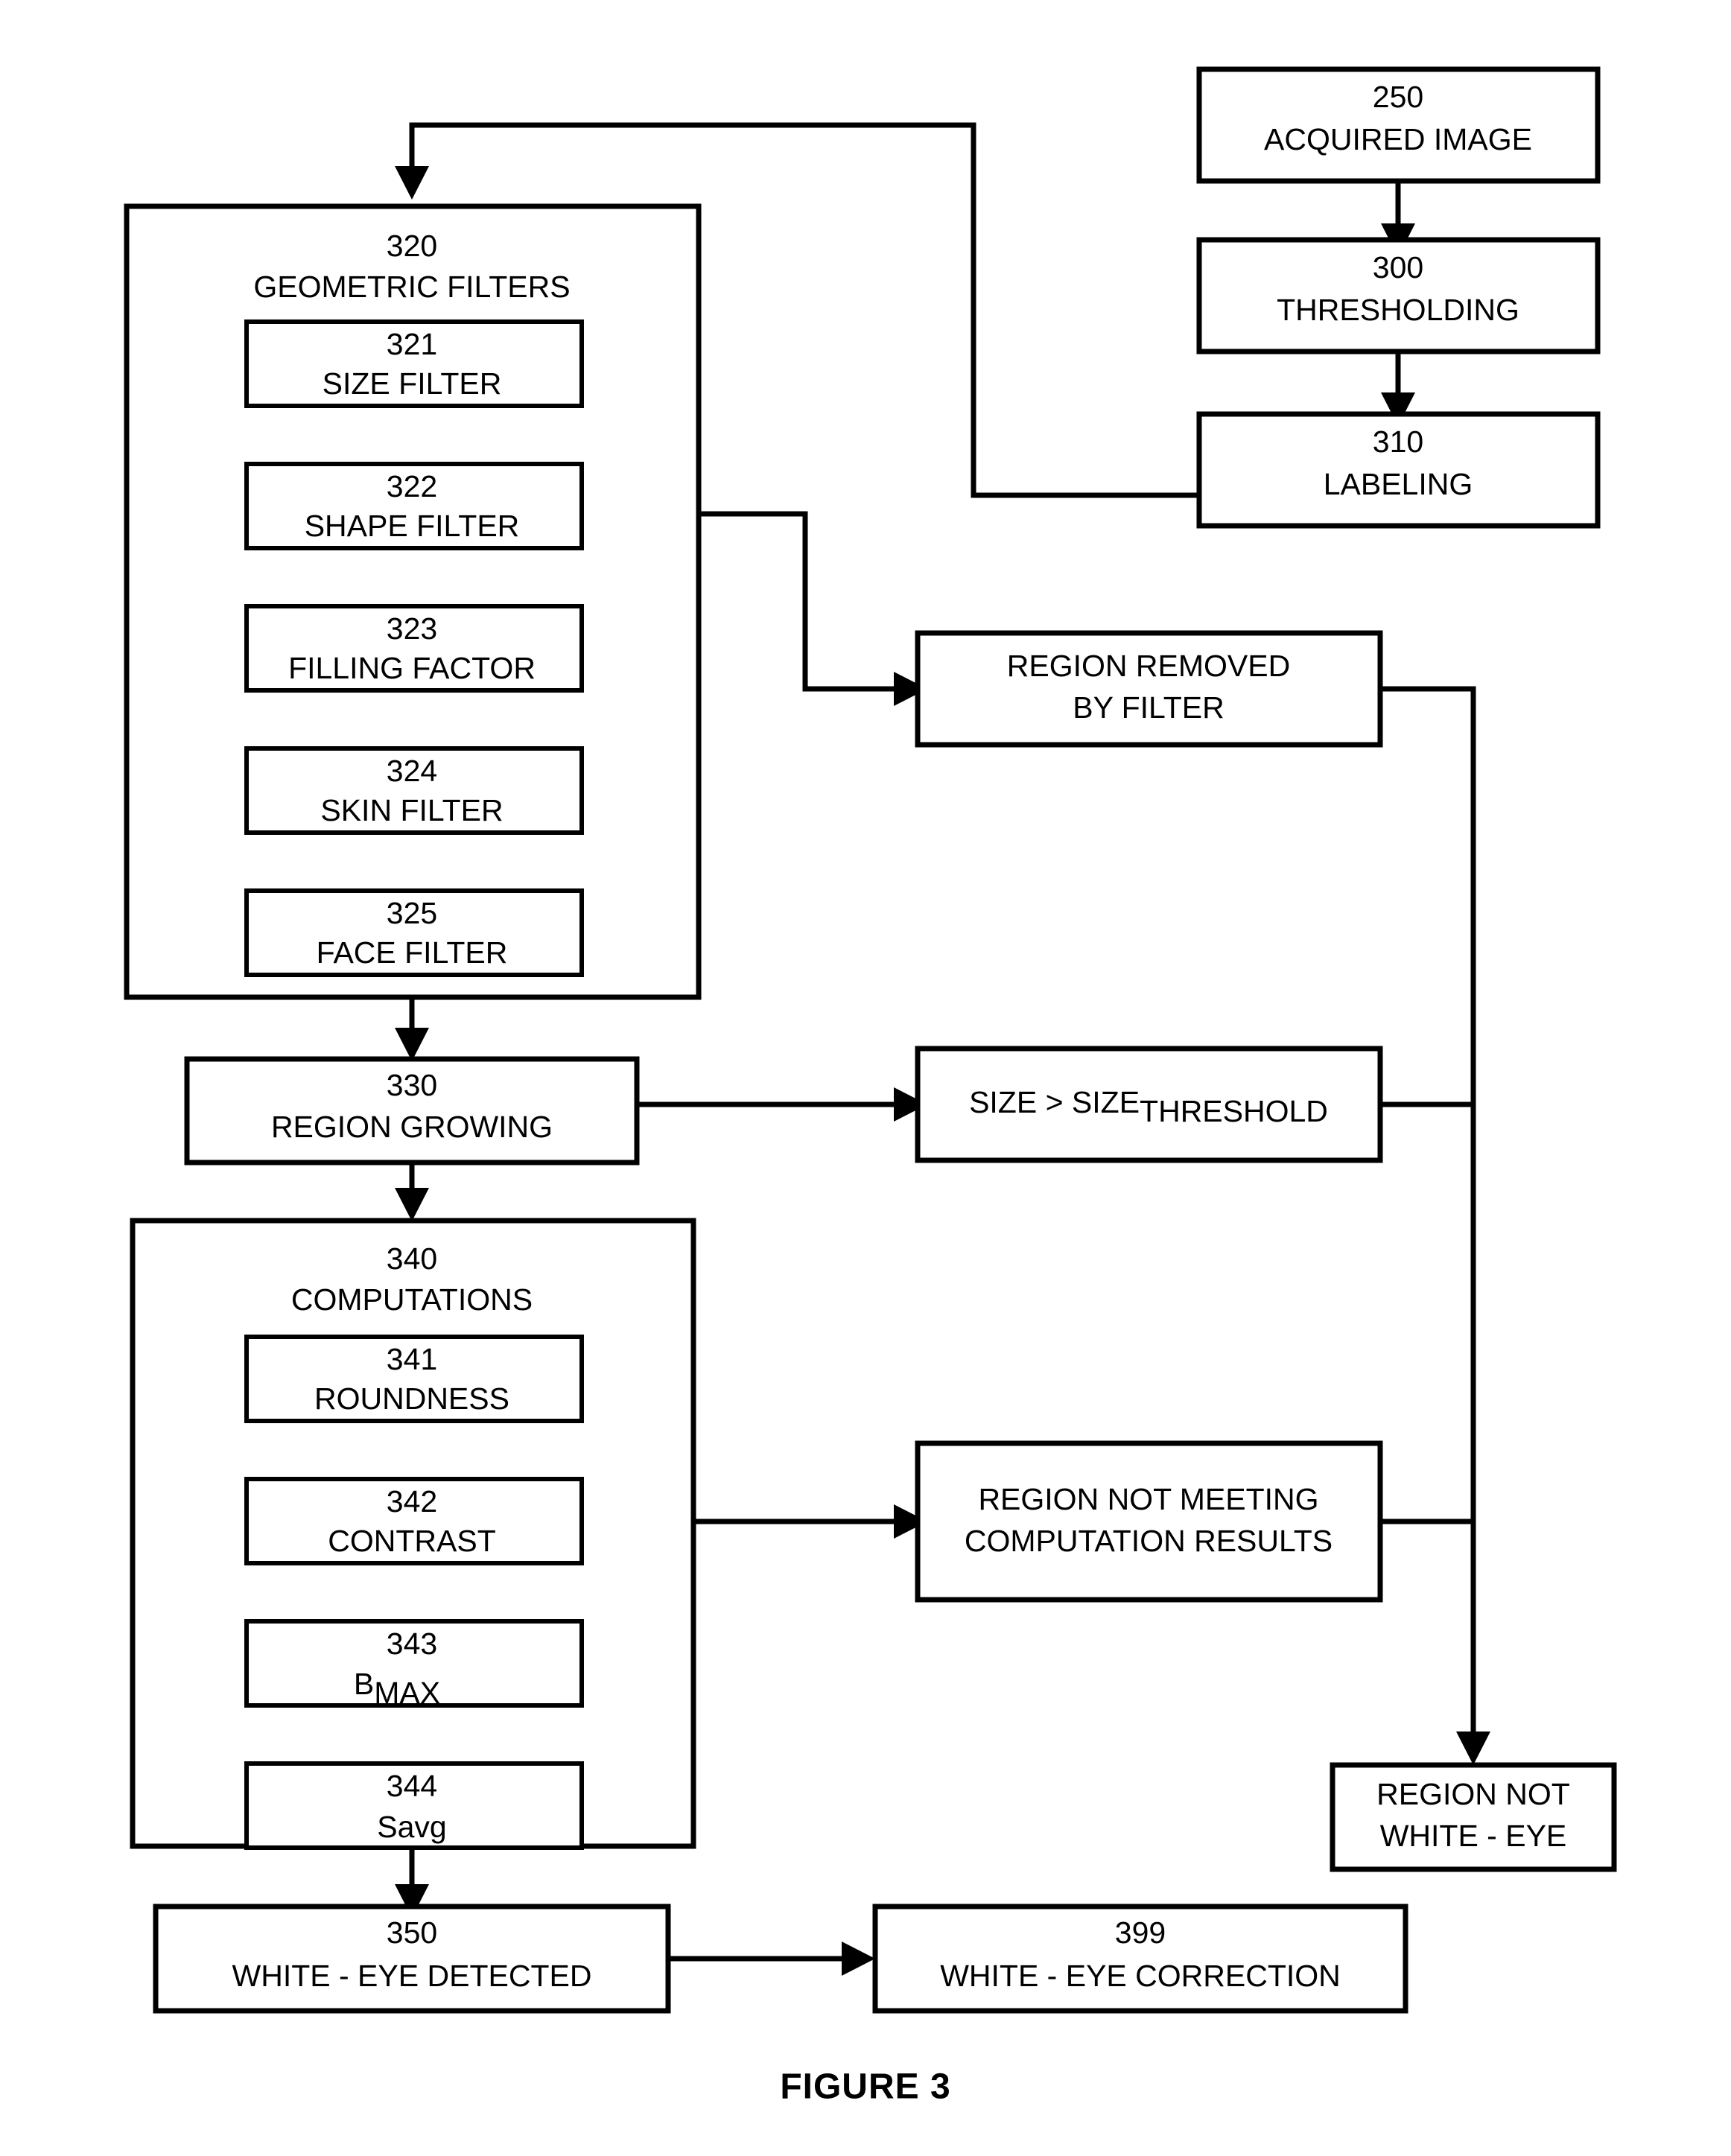 This screenshot has height=2156, width=1731. What do you see at coordinates (1398, 484) in the screenshot?
I see `node-labeling-label: LABELING` at bounding box center [1398, 484].